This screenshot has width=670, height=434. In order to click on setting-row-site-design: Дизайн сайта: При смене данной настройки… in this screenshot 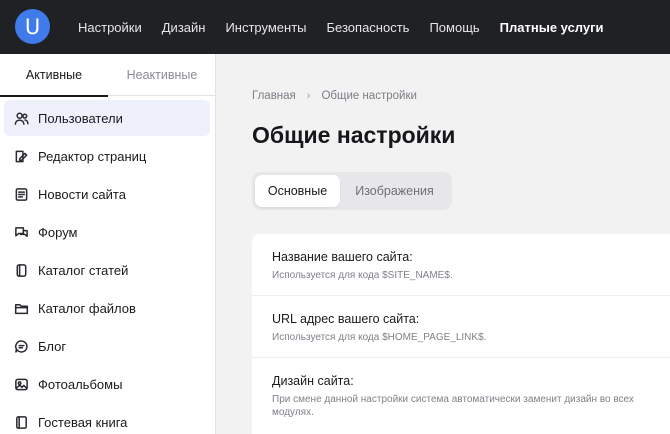, I will do `click(461, 396)`.